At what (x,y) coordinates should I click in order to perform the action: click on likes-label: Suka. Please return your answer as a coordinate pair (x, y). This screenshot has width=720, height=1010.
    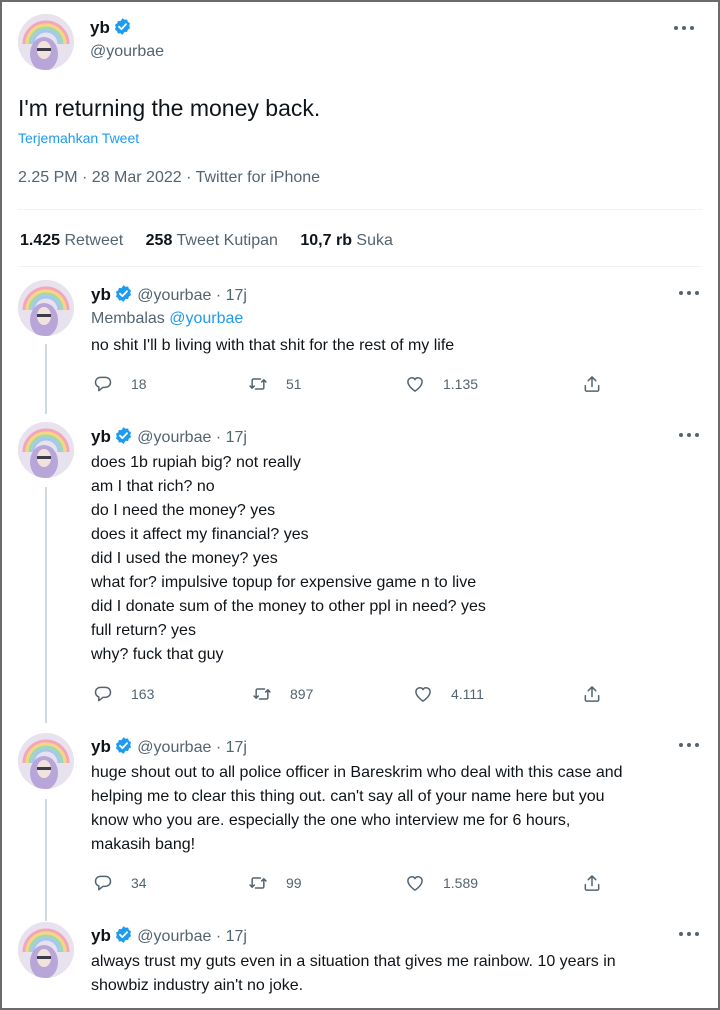
    Looking at the image, I should click on (374, 240).